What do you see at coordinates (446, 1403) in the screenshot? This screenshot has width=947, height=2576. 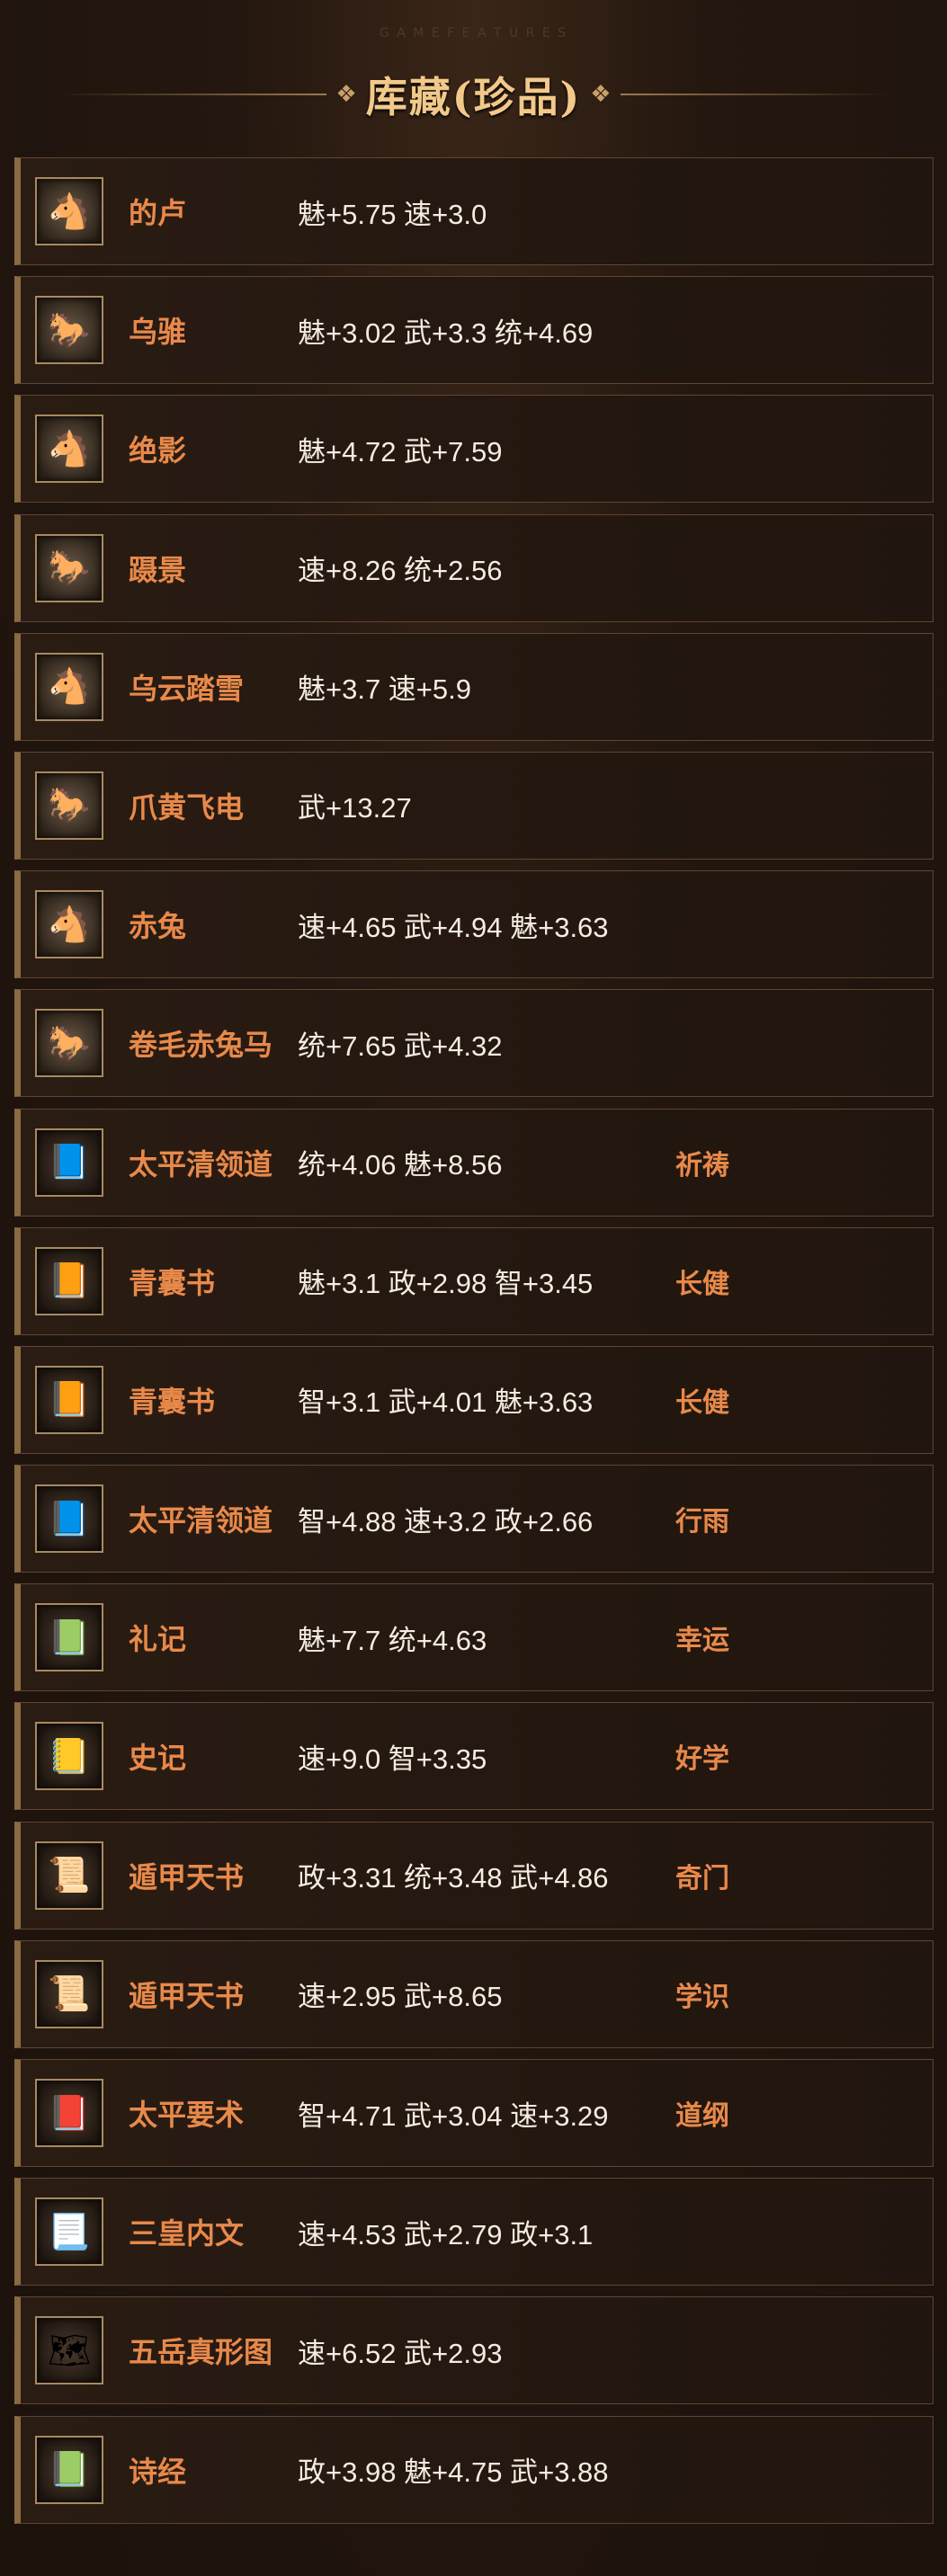 I see `item-stats: 智+3.1 武+4.01 魅+3.63` at bounding box center [446, 1403].